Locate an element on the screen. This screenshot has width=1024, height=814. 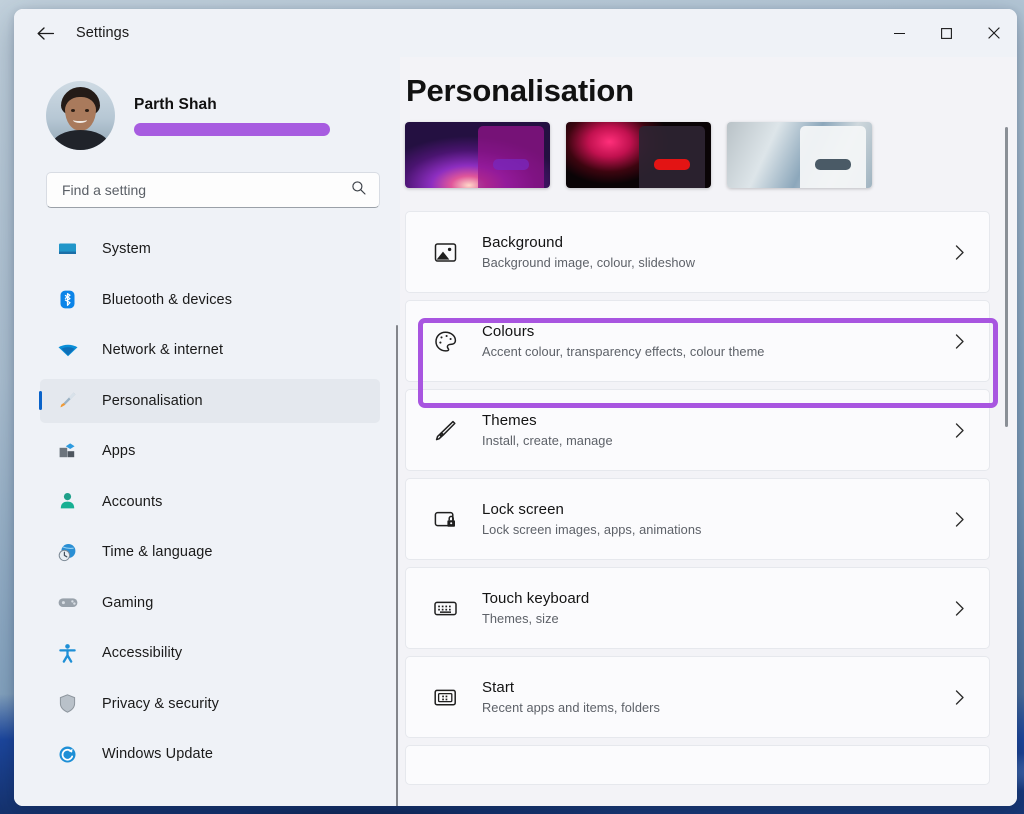
update-refresh-icon is located at coordinates (70, 754).